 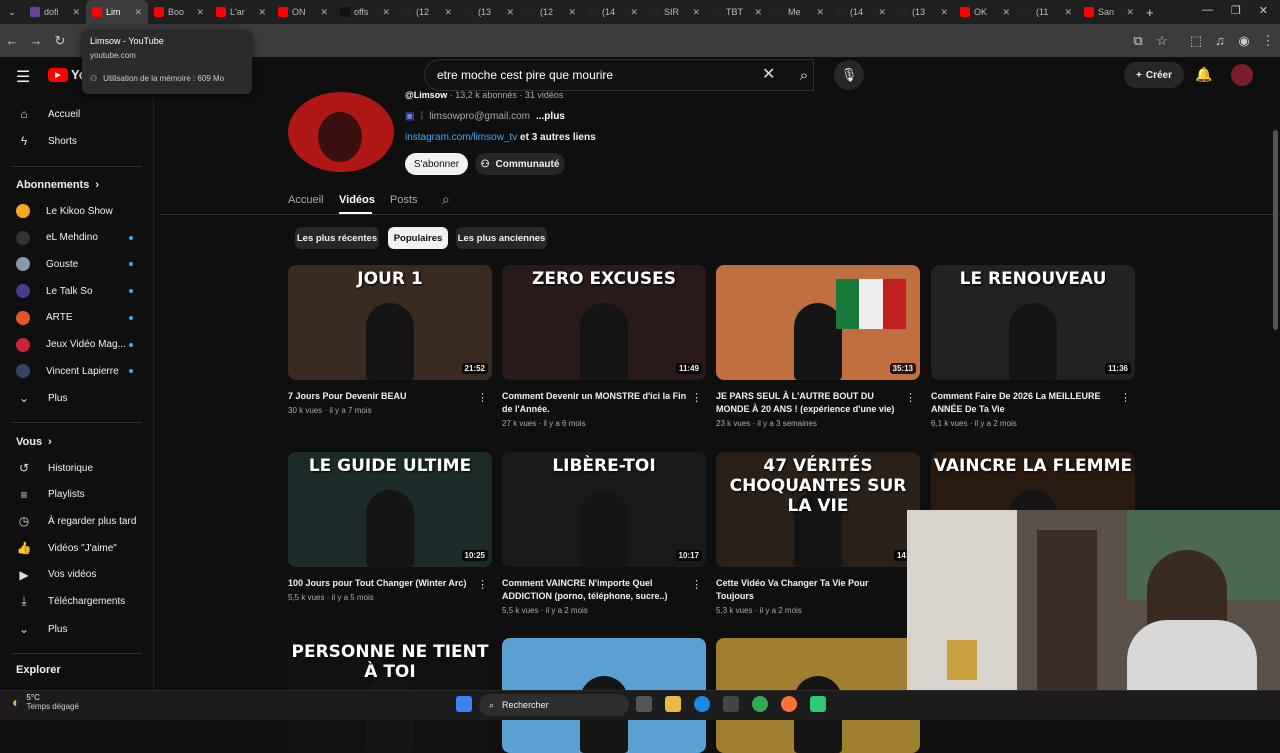 What do you see at coordinates (789, 704) in the screenshot?
I see `firefox-icon` at bounding box center [789, 704].